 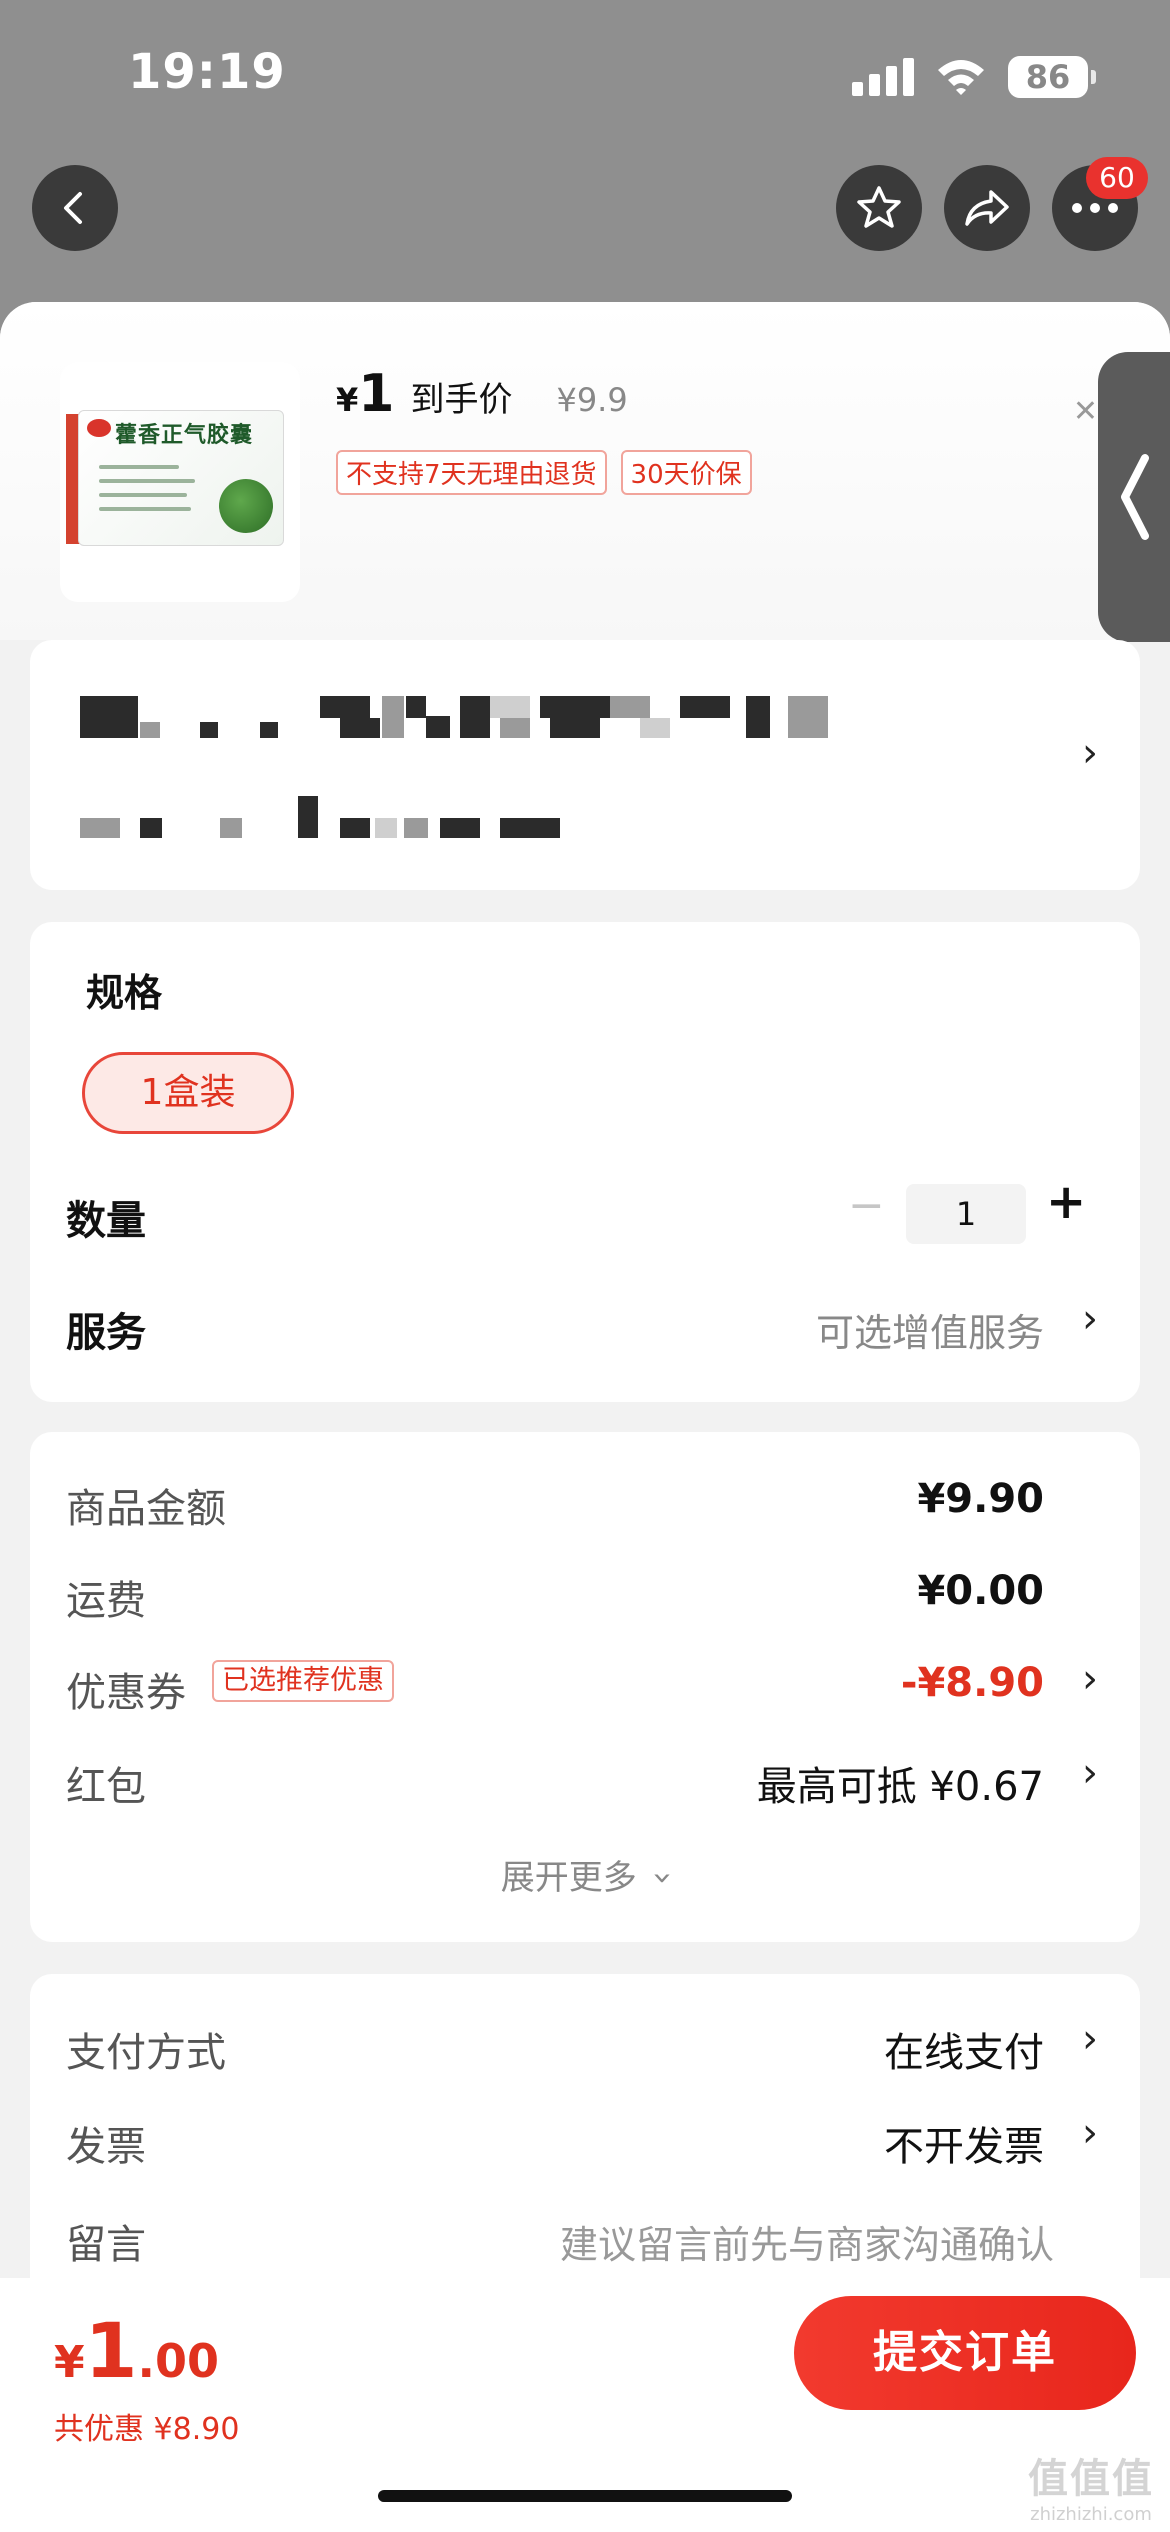 What do you see at coordinates (1052, 77) in the screenshot?
I see `battery-icon: 86` at bounding box center [1052, 77].